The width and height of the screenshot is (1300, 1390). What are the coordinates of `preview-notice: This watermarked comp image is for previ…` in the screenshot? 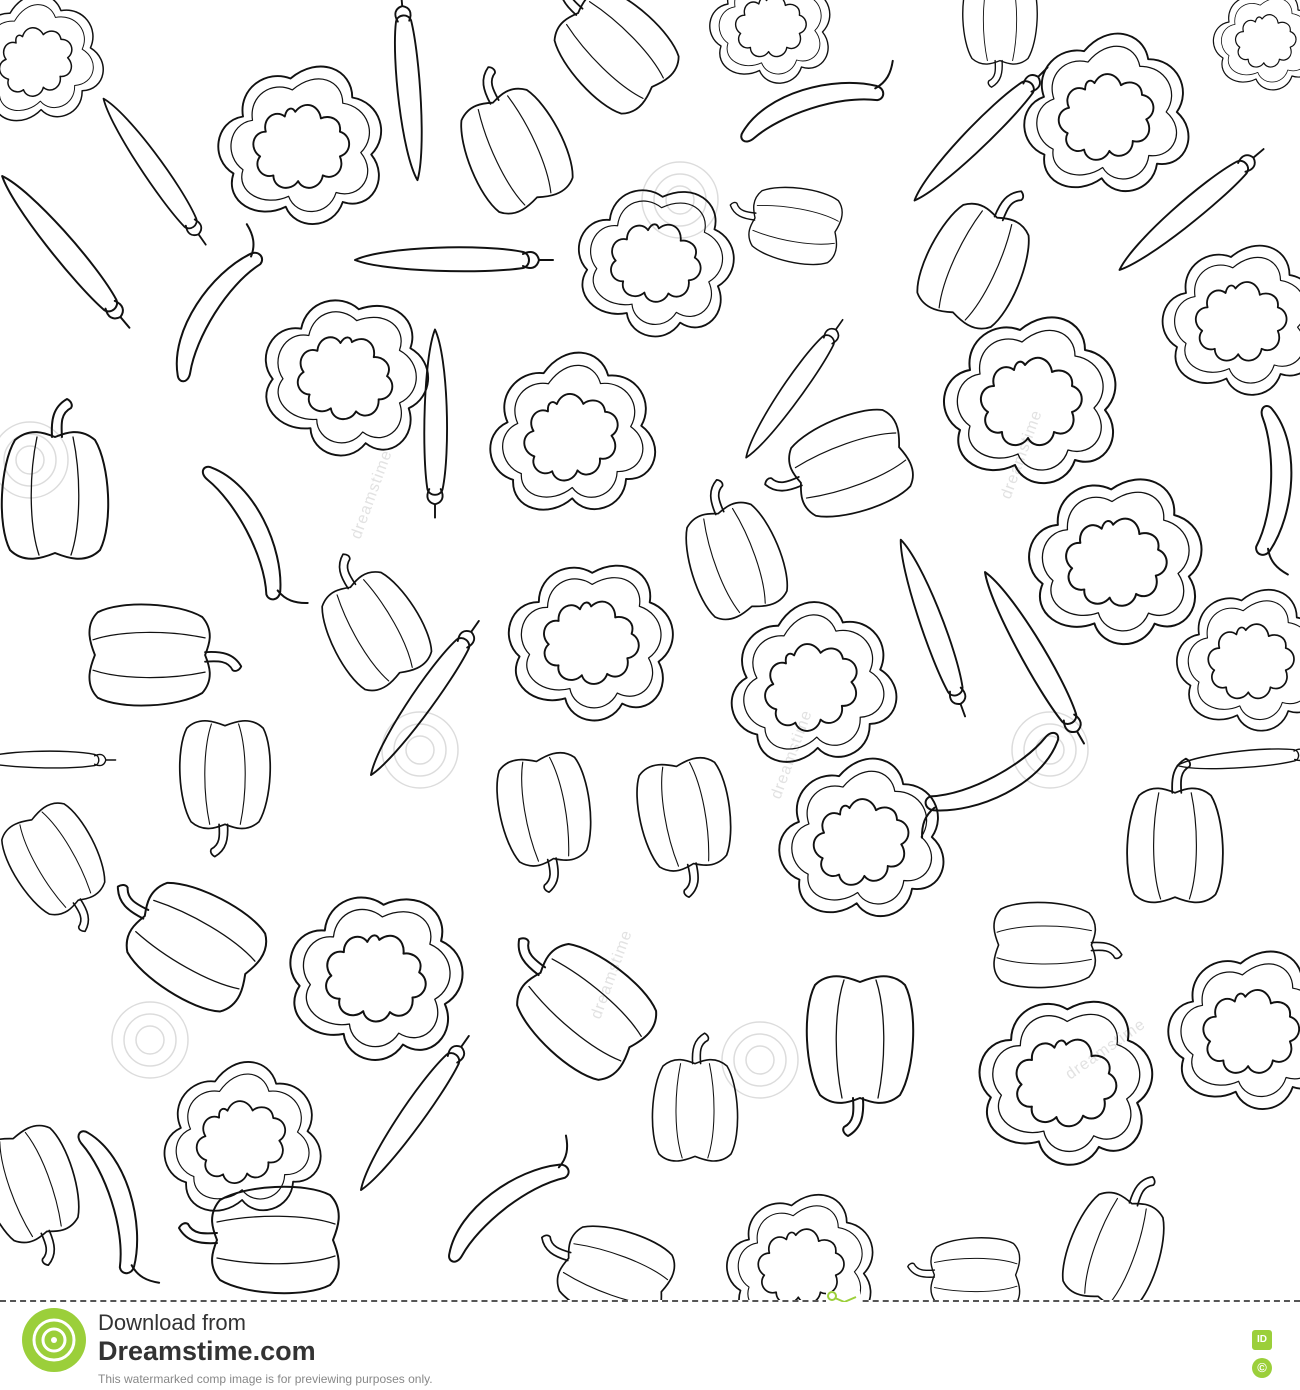 It's located at (265, 1379).